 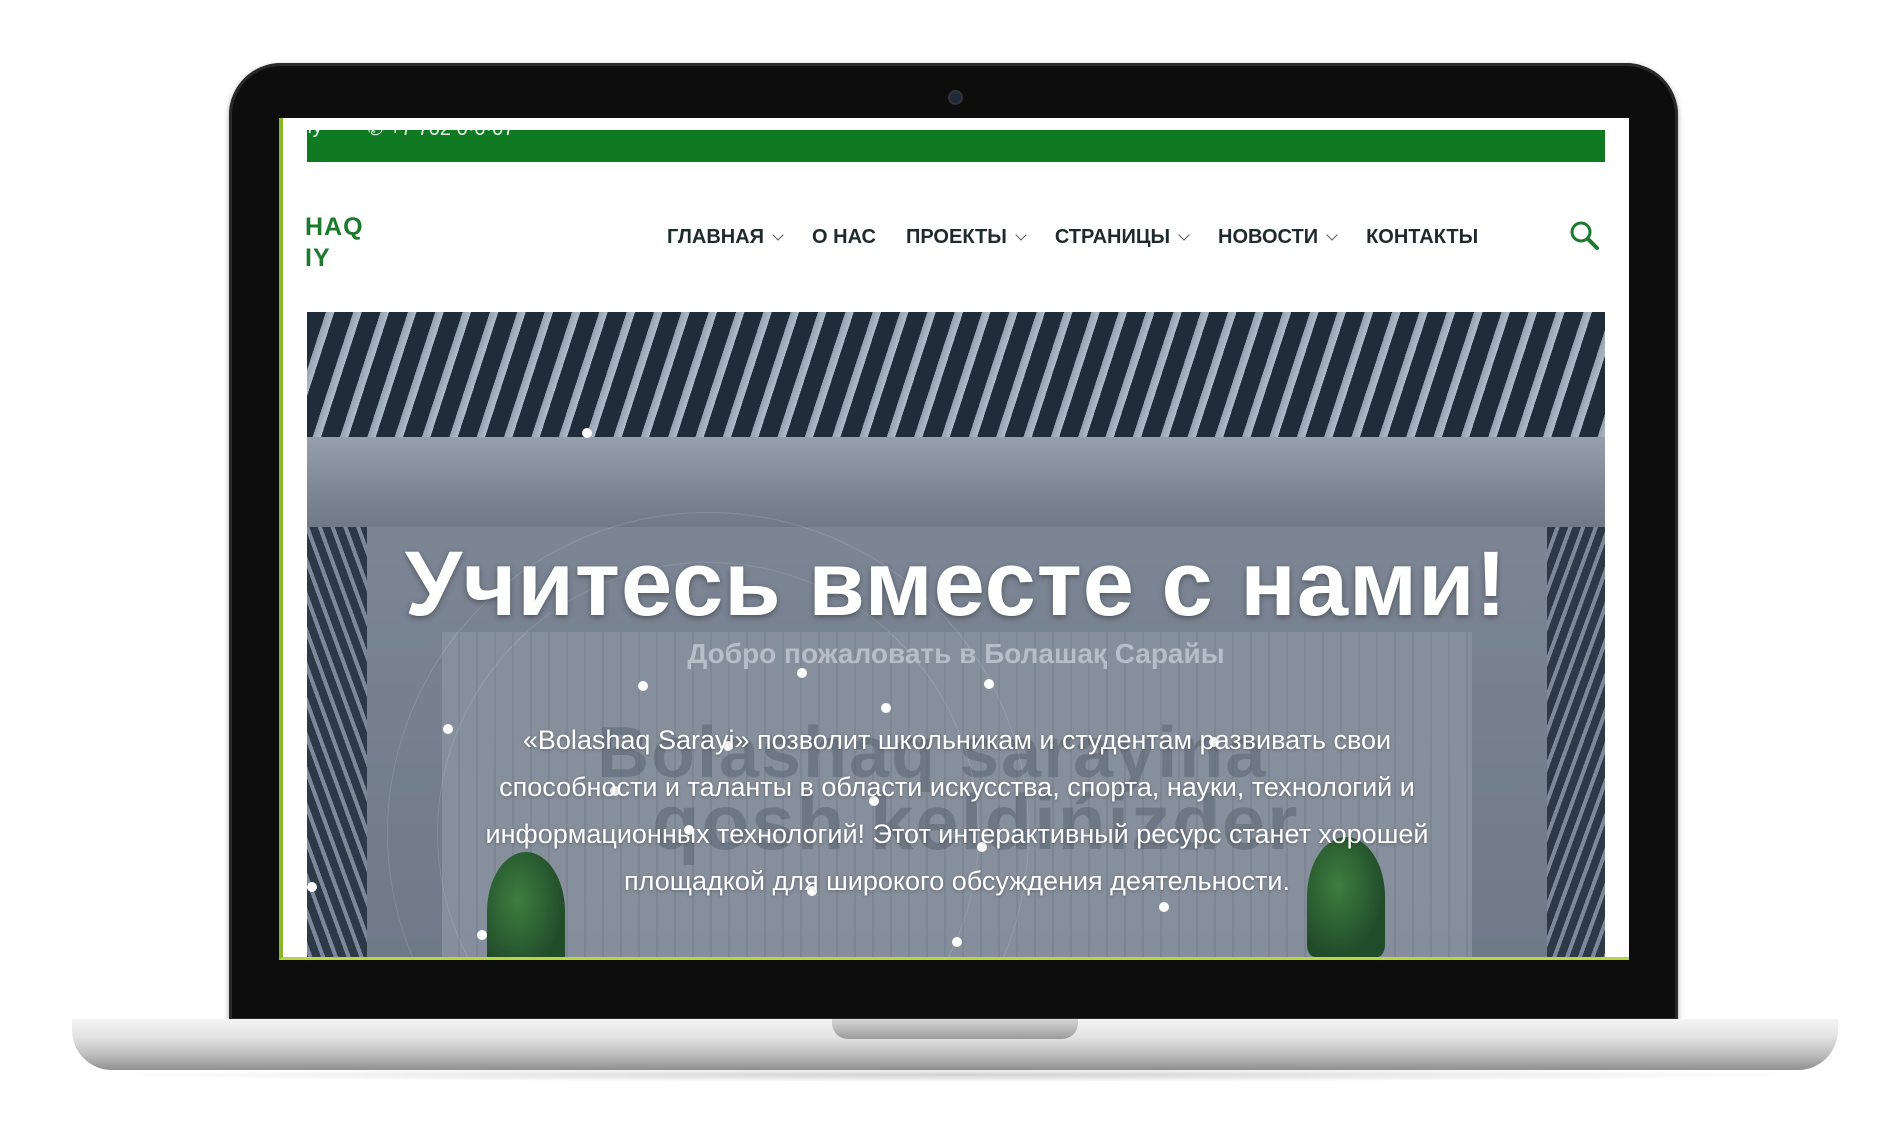 I want to click on hero-title: Учитесь вместе с нами!, so click(x=956, y=584).